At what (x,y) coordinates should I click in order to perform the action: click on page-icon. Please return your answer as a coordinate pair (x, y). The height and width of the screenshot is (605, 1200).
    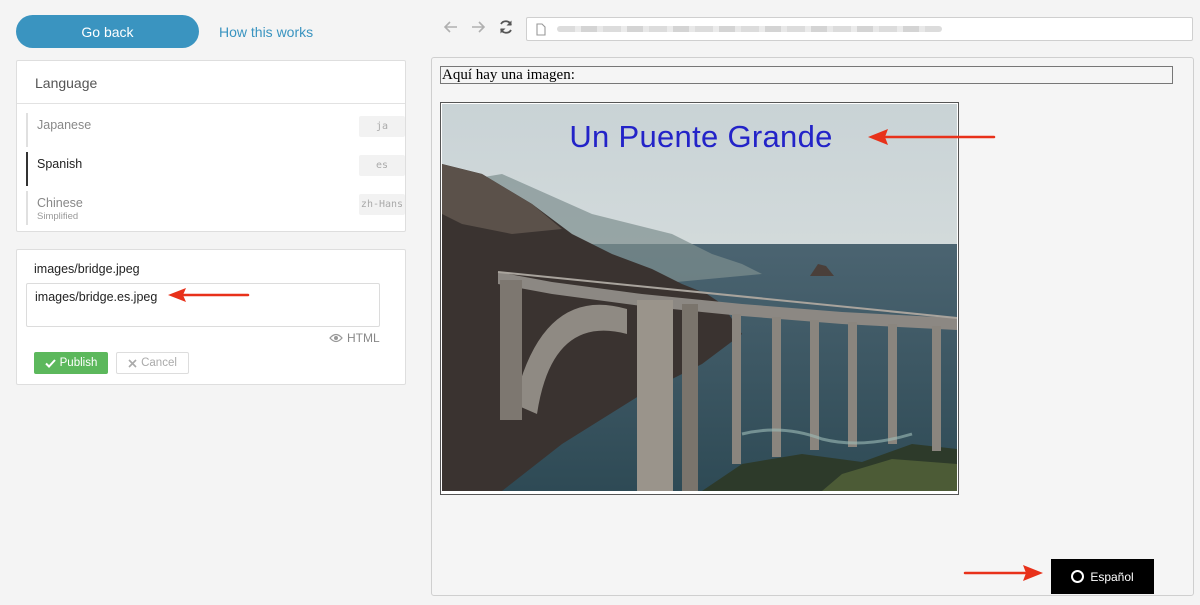
    Looking at the image, I should click on (541, 29).